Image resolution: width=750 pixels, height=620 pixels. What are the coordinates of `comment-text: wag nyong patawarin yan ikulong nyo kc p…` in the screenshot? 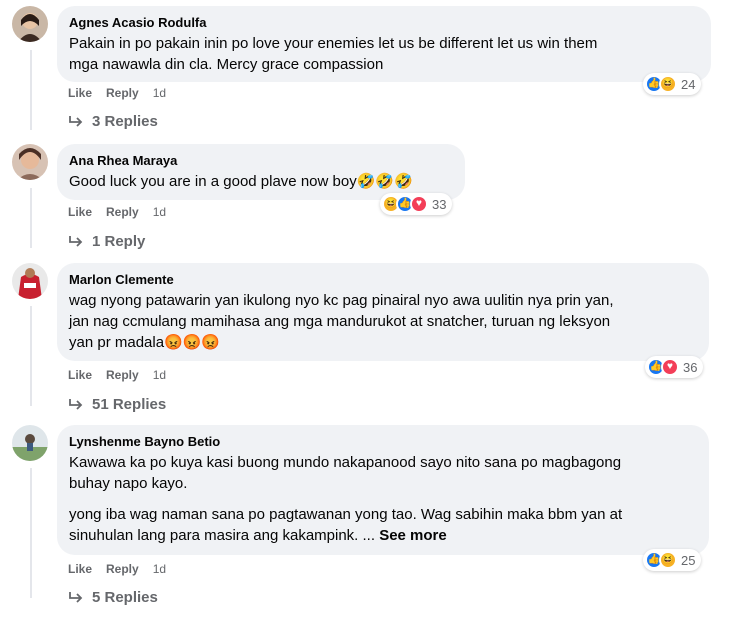 It's located at (341, 321).